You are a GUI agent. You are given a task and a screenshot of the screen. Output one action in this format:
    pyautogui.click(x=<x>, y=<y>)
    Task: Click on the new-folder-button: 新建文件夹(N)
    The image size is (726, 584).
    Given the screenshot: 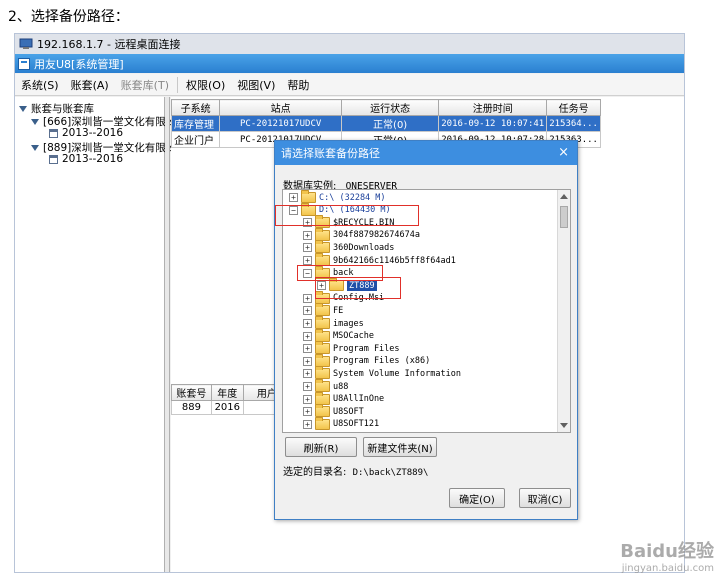 What is the action you would take?
    pyautogui.click(x=400, y=447)
    